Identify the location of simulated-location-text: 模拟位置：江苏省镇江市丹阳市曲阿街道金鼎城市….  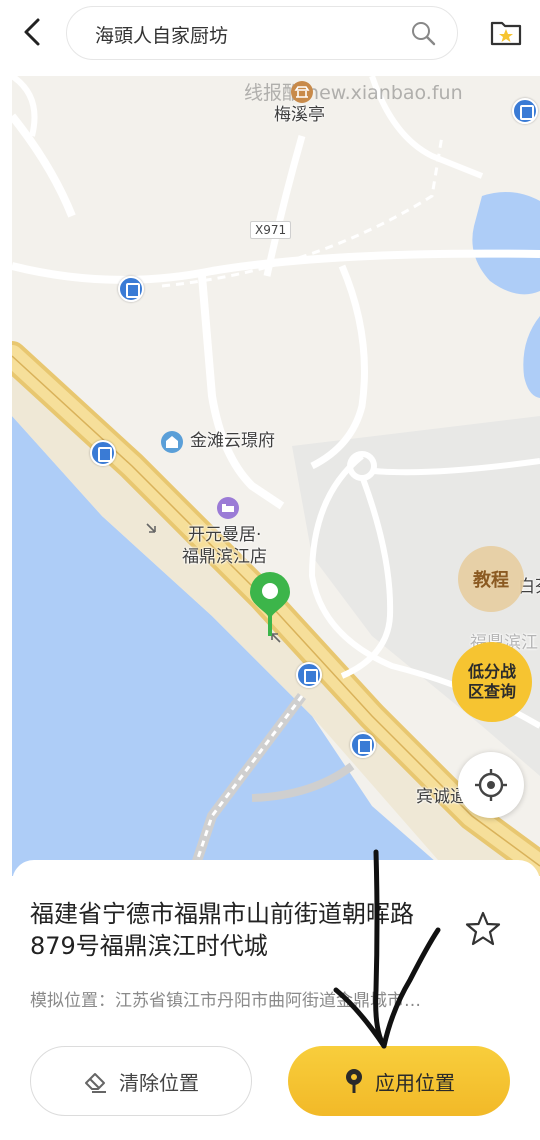
(225, 1001).